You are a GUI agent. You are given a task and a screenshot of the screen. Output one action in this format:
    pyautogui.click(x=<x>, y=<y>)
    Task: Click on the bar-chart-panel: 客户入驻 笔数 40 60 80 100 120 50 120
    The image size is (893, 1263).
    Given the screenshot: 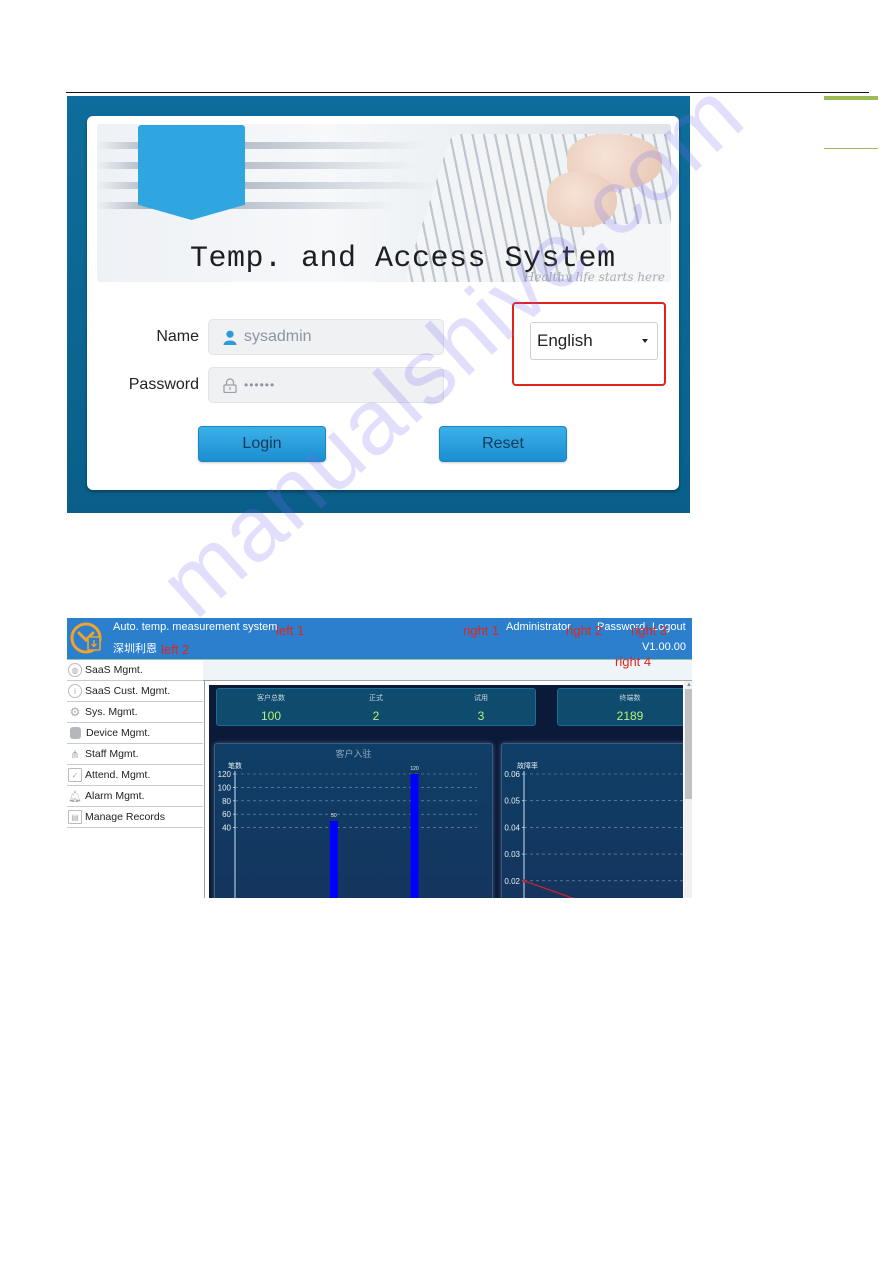 What is the action you would take?
    pyautogui.click(x=353, y=820)
    